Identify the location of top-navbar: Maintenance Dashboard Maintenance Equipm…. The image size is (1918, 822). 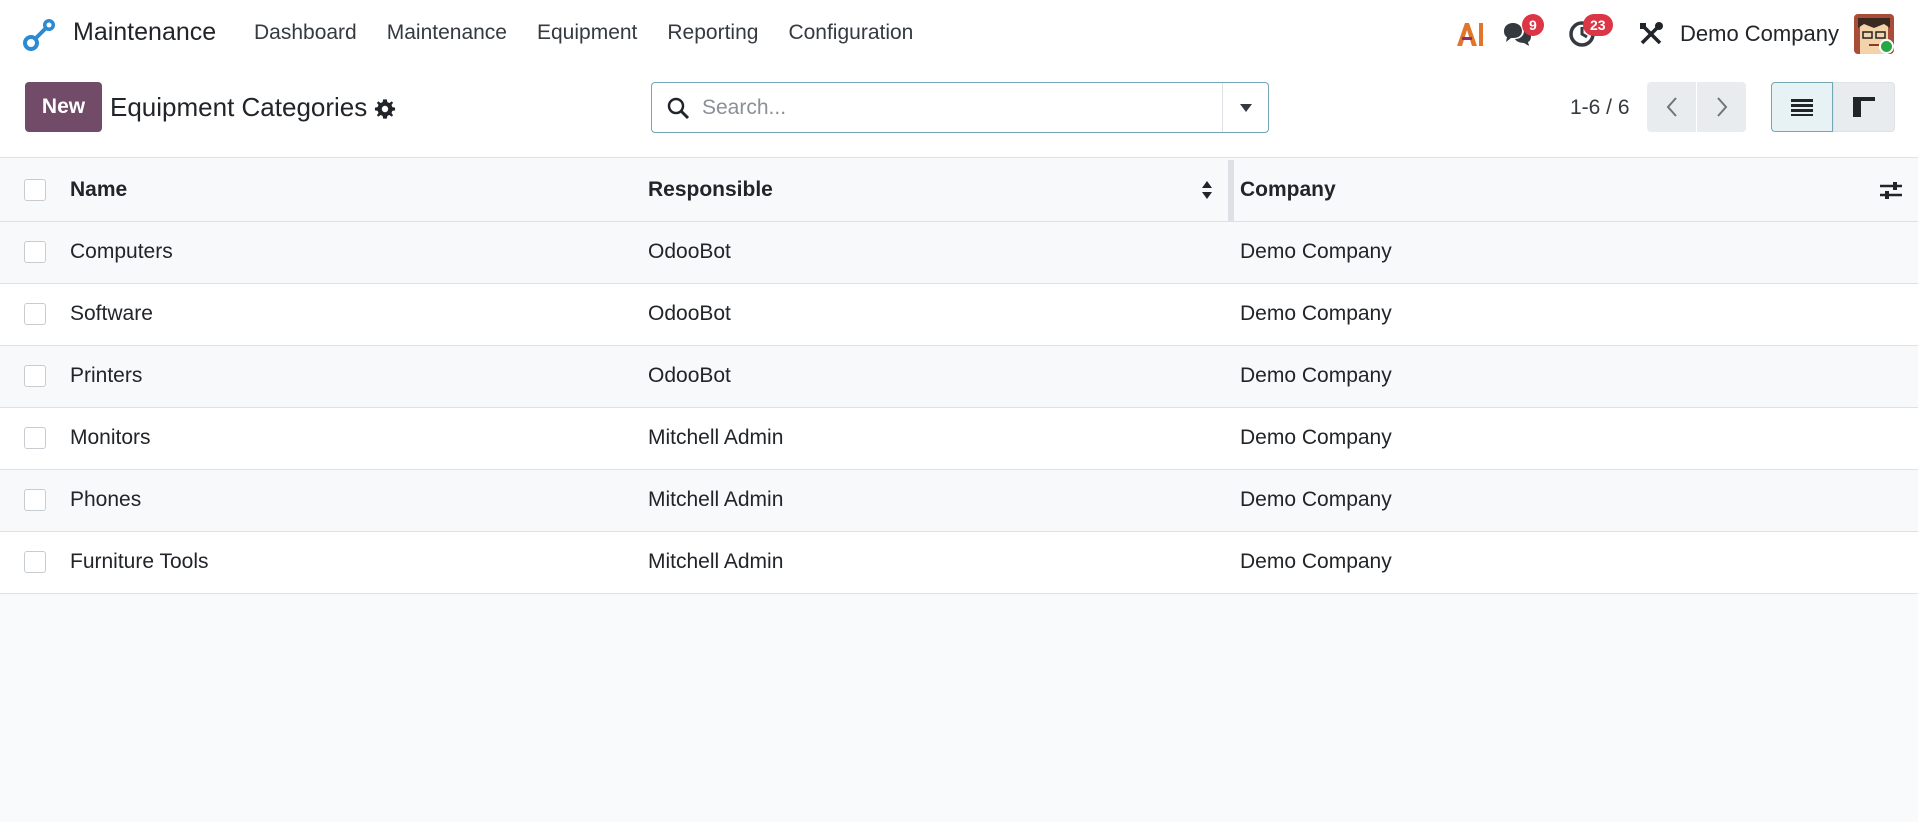
(959, 35).